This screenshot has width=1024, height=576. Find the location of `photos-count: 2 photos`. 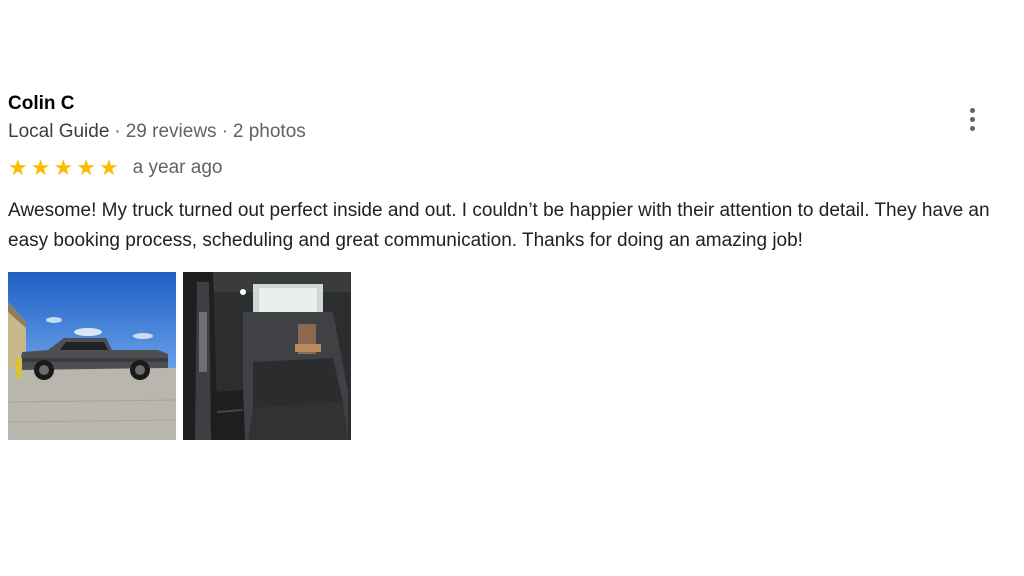

photos-count: 2 photos is located at coordinates (269, 131).